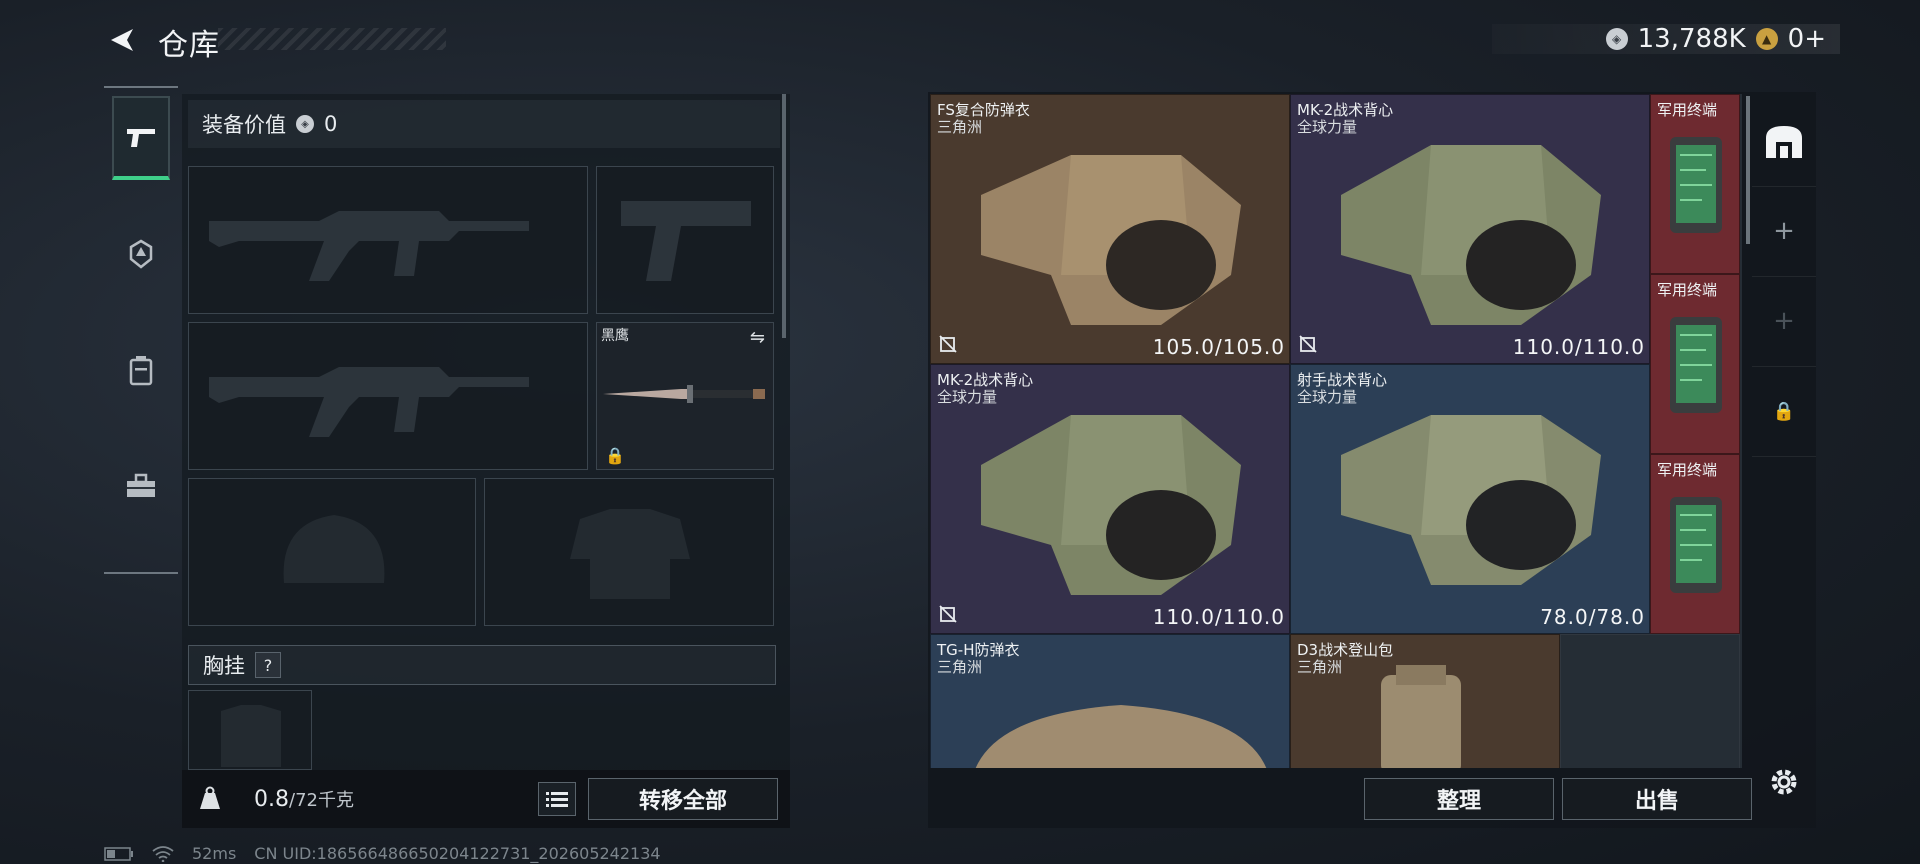 The width and height of the screenshot is (1920, 864). I want to click on item-card: 射手战术背心 全球力量 78.0/78.0, so click(1470, 499).